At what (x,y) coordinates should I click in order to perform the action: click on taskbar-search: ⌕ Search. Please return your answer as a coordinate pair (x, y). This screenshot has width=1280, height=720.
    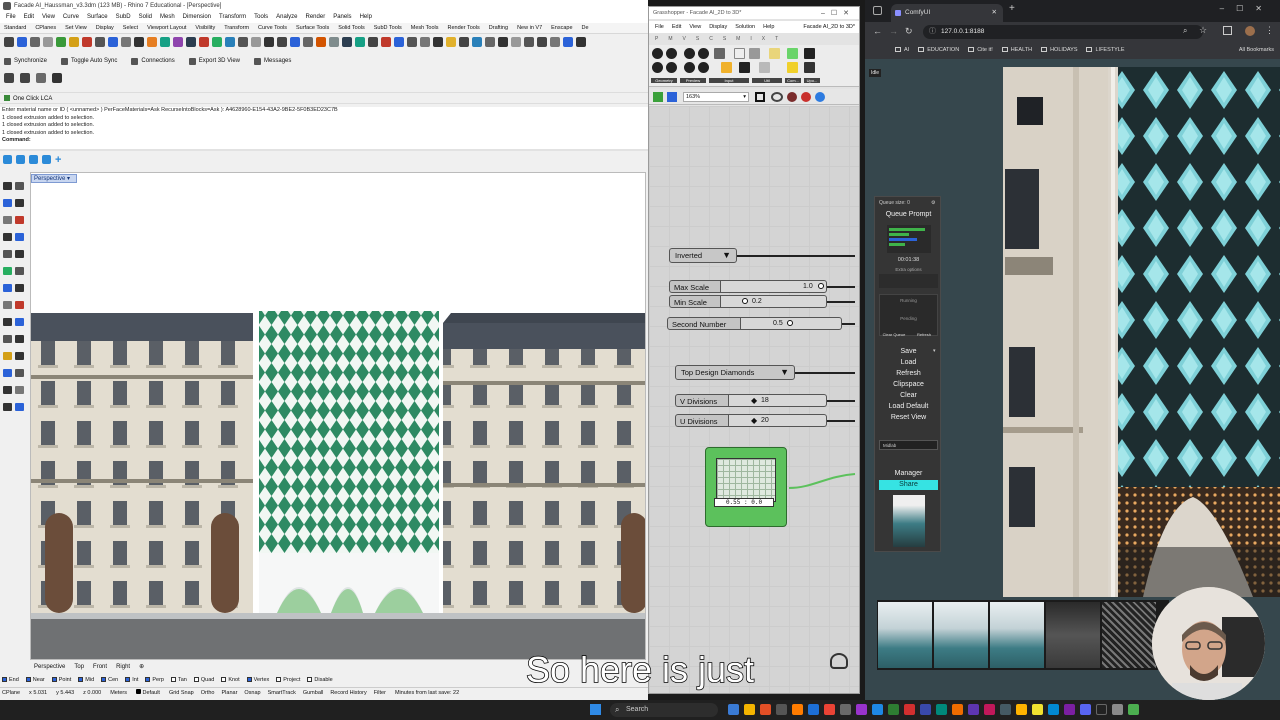
    Looking at the image, I should click on (664, 710).